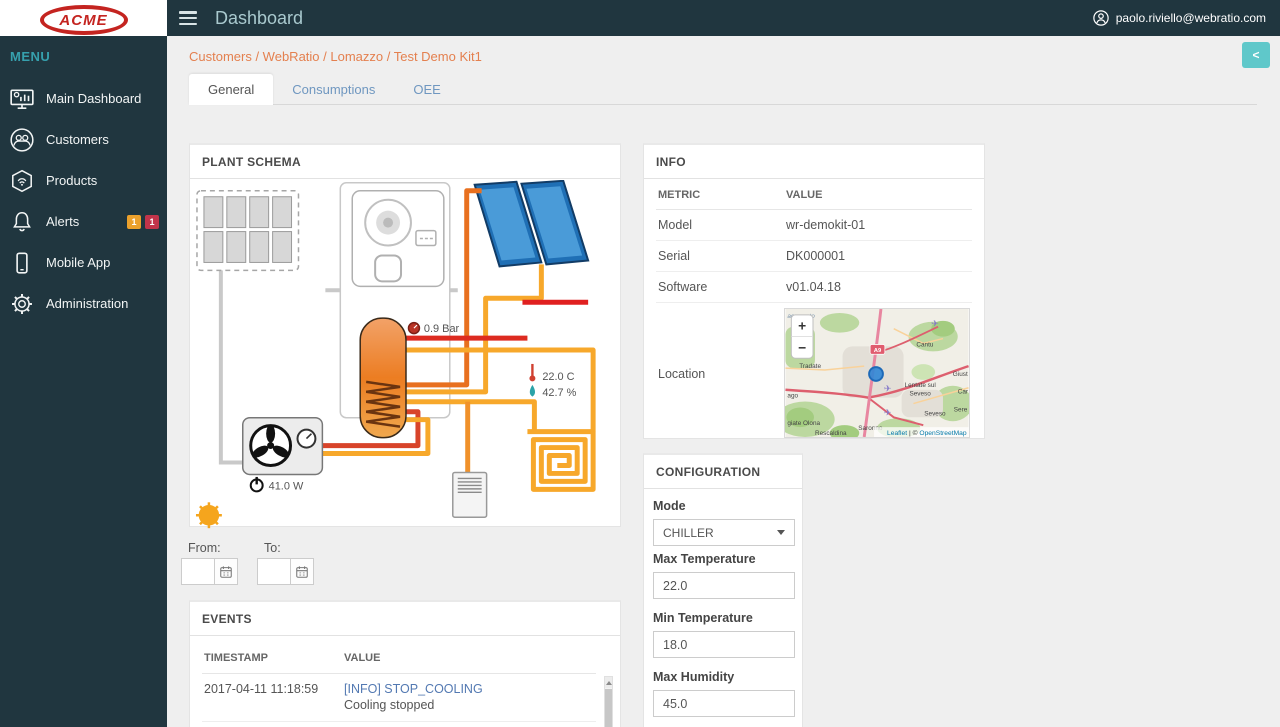 The height and width of the screenshot is (727, 1280). What do you see at coordinates (694, 677) in the screenshot?
I see `max-humidity-label: Max Humidity` at bounding box center [694, 677].